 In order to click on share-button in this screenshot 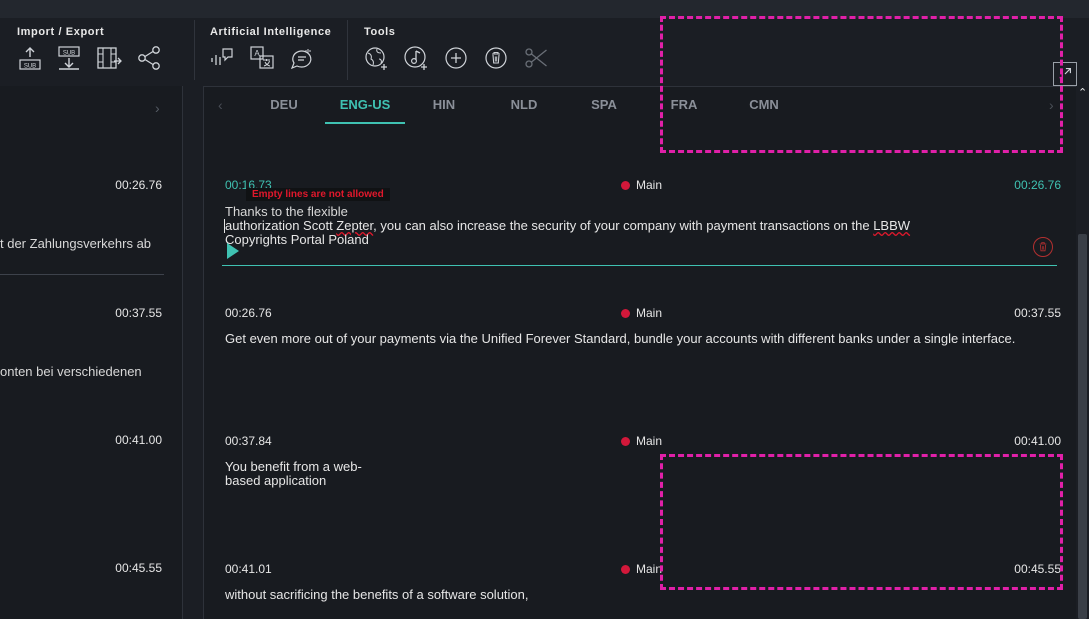, I will do `click(149, 58)`.